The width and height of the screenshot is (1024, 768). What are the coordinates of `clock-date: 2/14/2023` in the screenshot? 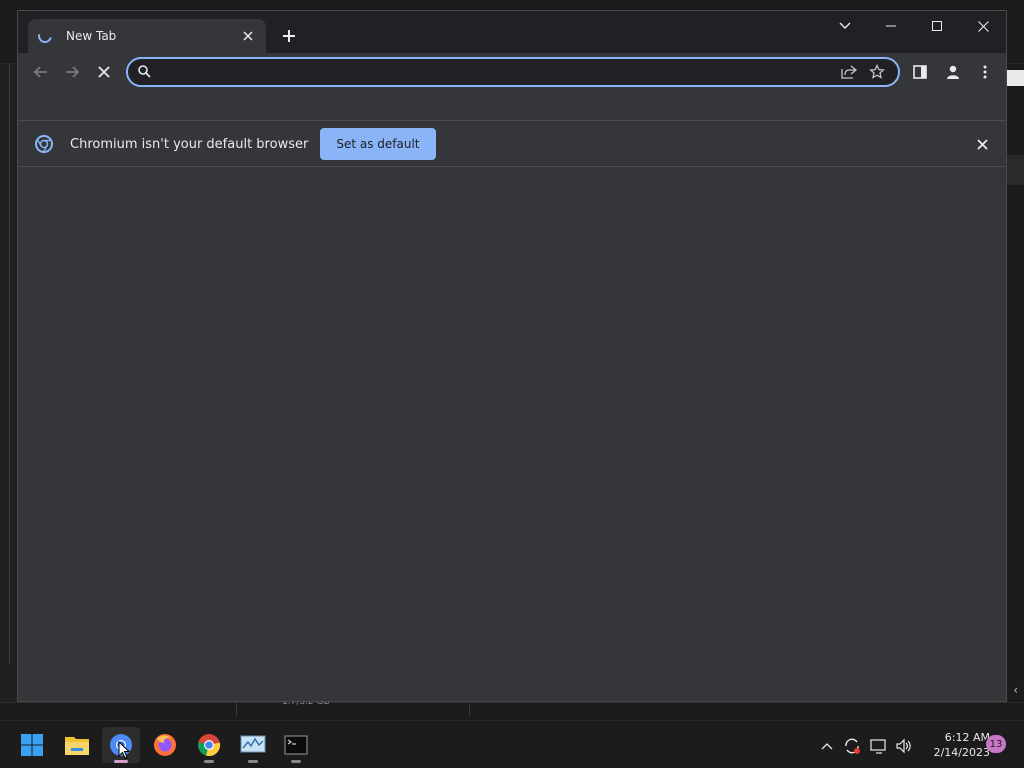 It's located at (961, 752).